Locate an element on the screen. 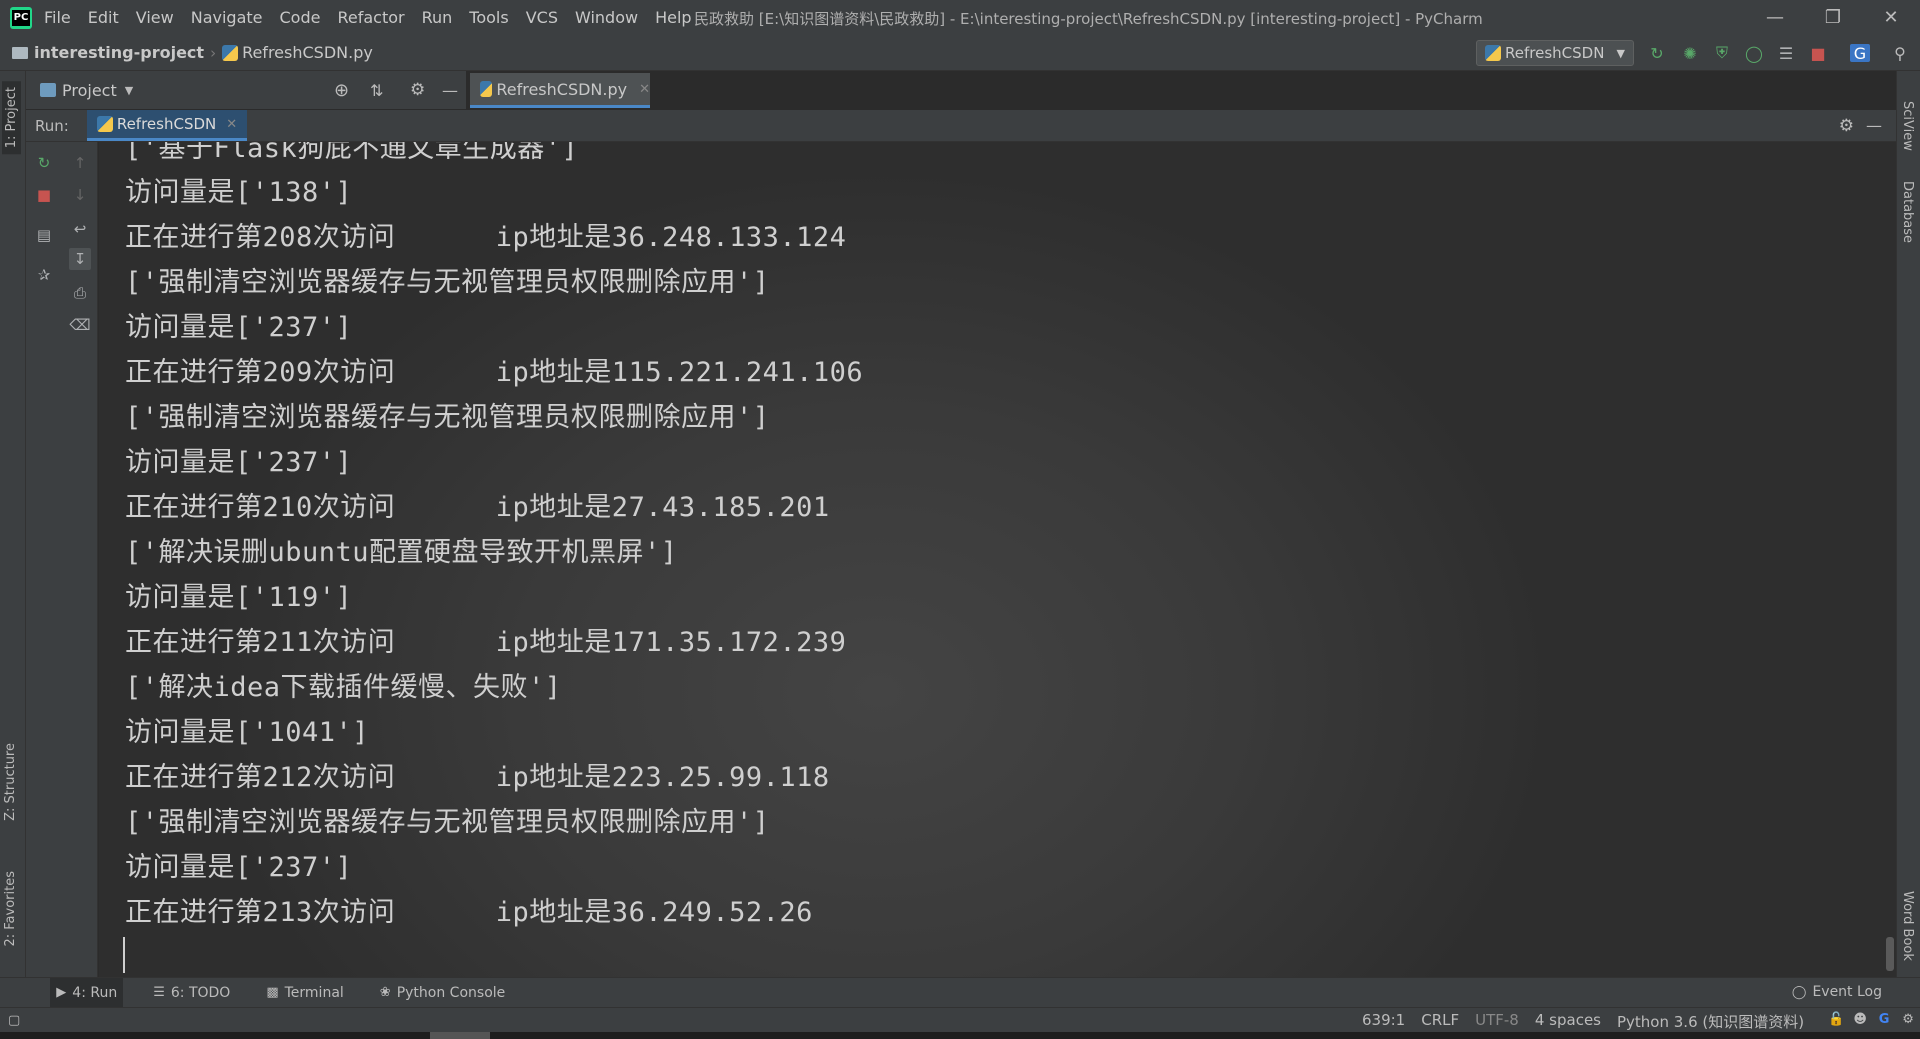 This screenshot has width=1920, height=1039. taskbar-item is located at coordinates (460, 1035).